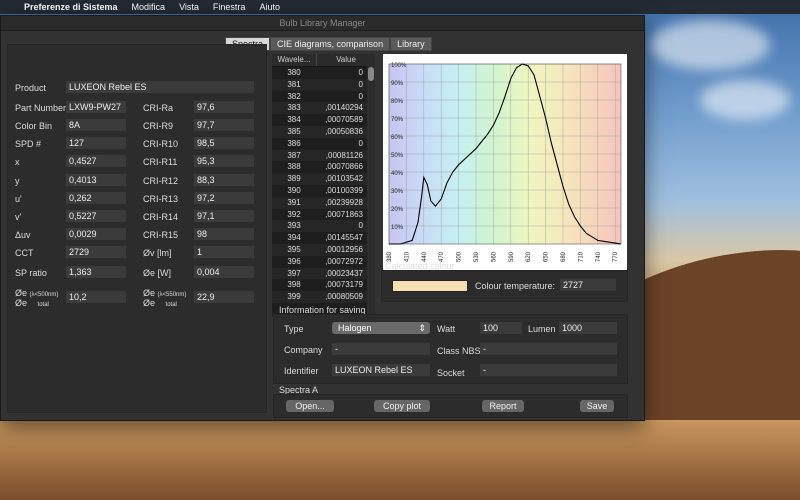 This screenshot has width=800, height=500. I want to click on table-row: 384 ,00070589, so click(323, 120).